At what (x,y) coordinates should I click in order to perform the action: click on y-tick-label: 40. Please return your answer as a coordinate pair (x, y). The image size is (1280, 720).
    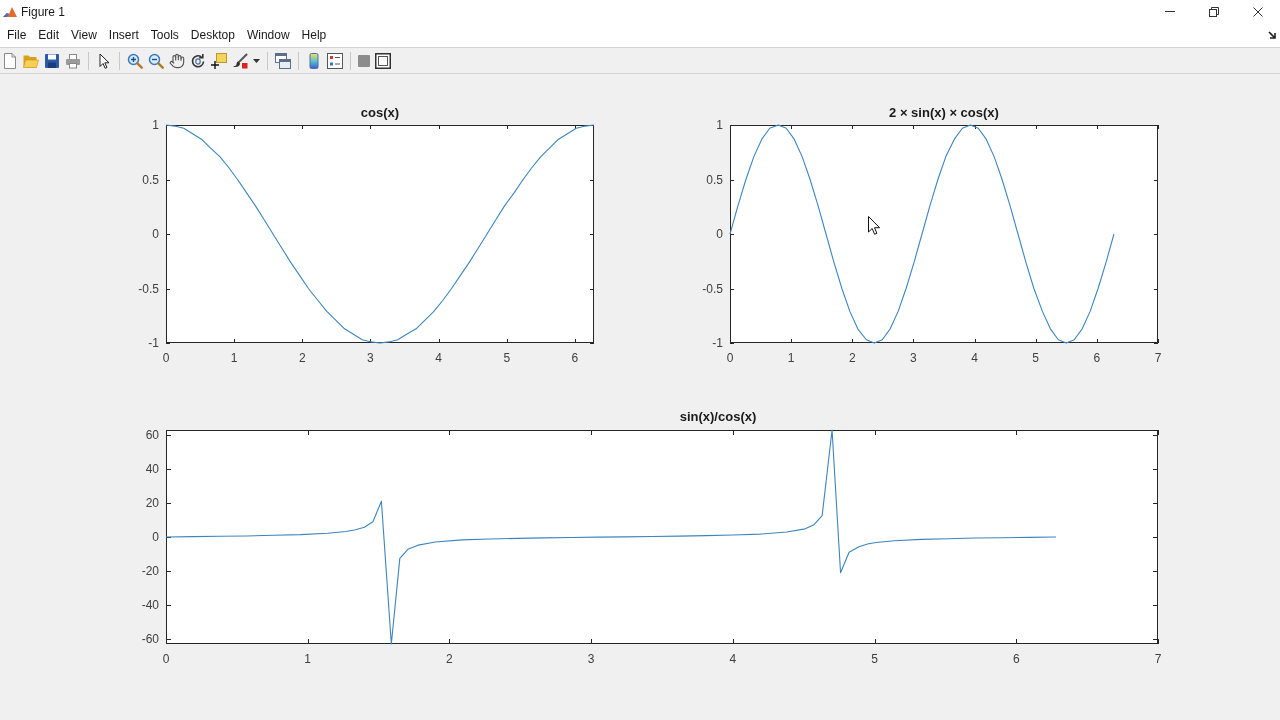
    Looking at the image, I should click on (152, 469).